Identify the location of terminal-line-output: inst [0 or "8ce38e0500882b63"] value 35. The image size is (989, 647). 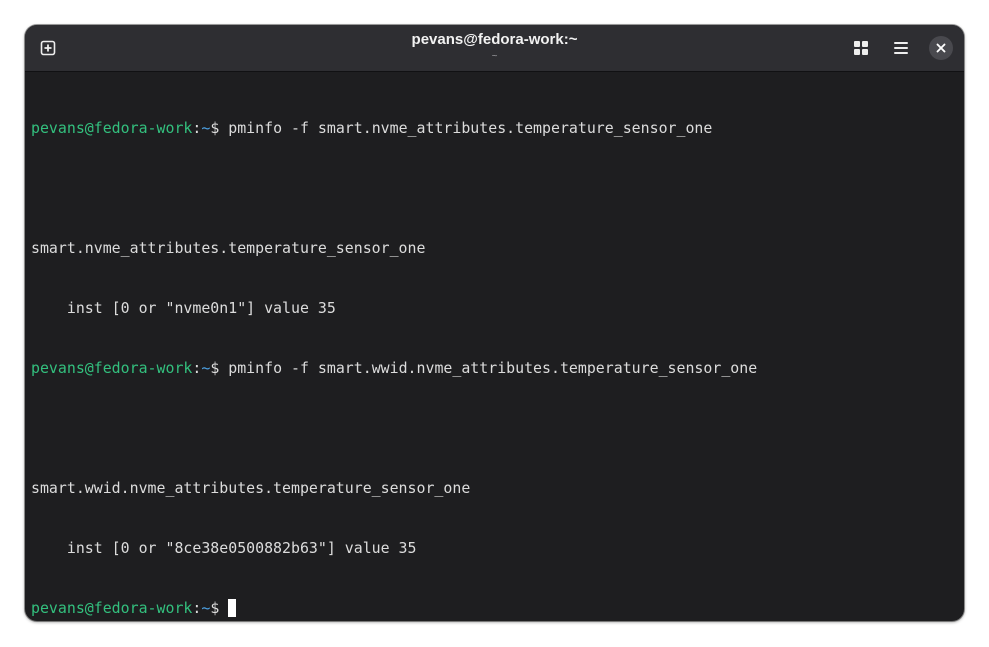
(224, 548).